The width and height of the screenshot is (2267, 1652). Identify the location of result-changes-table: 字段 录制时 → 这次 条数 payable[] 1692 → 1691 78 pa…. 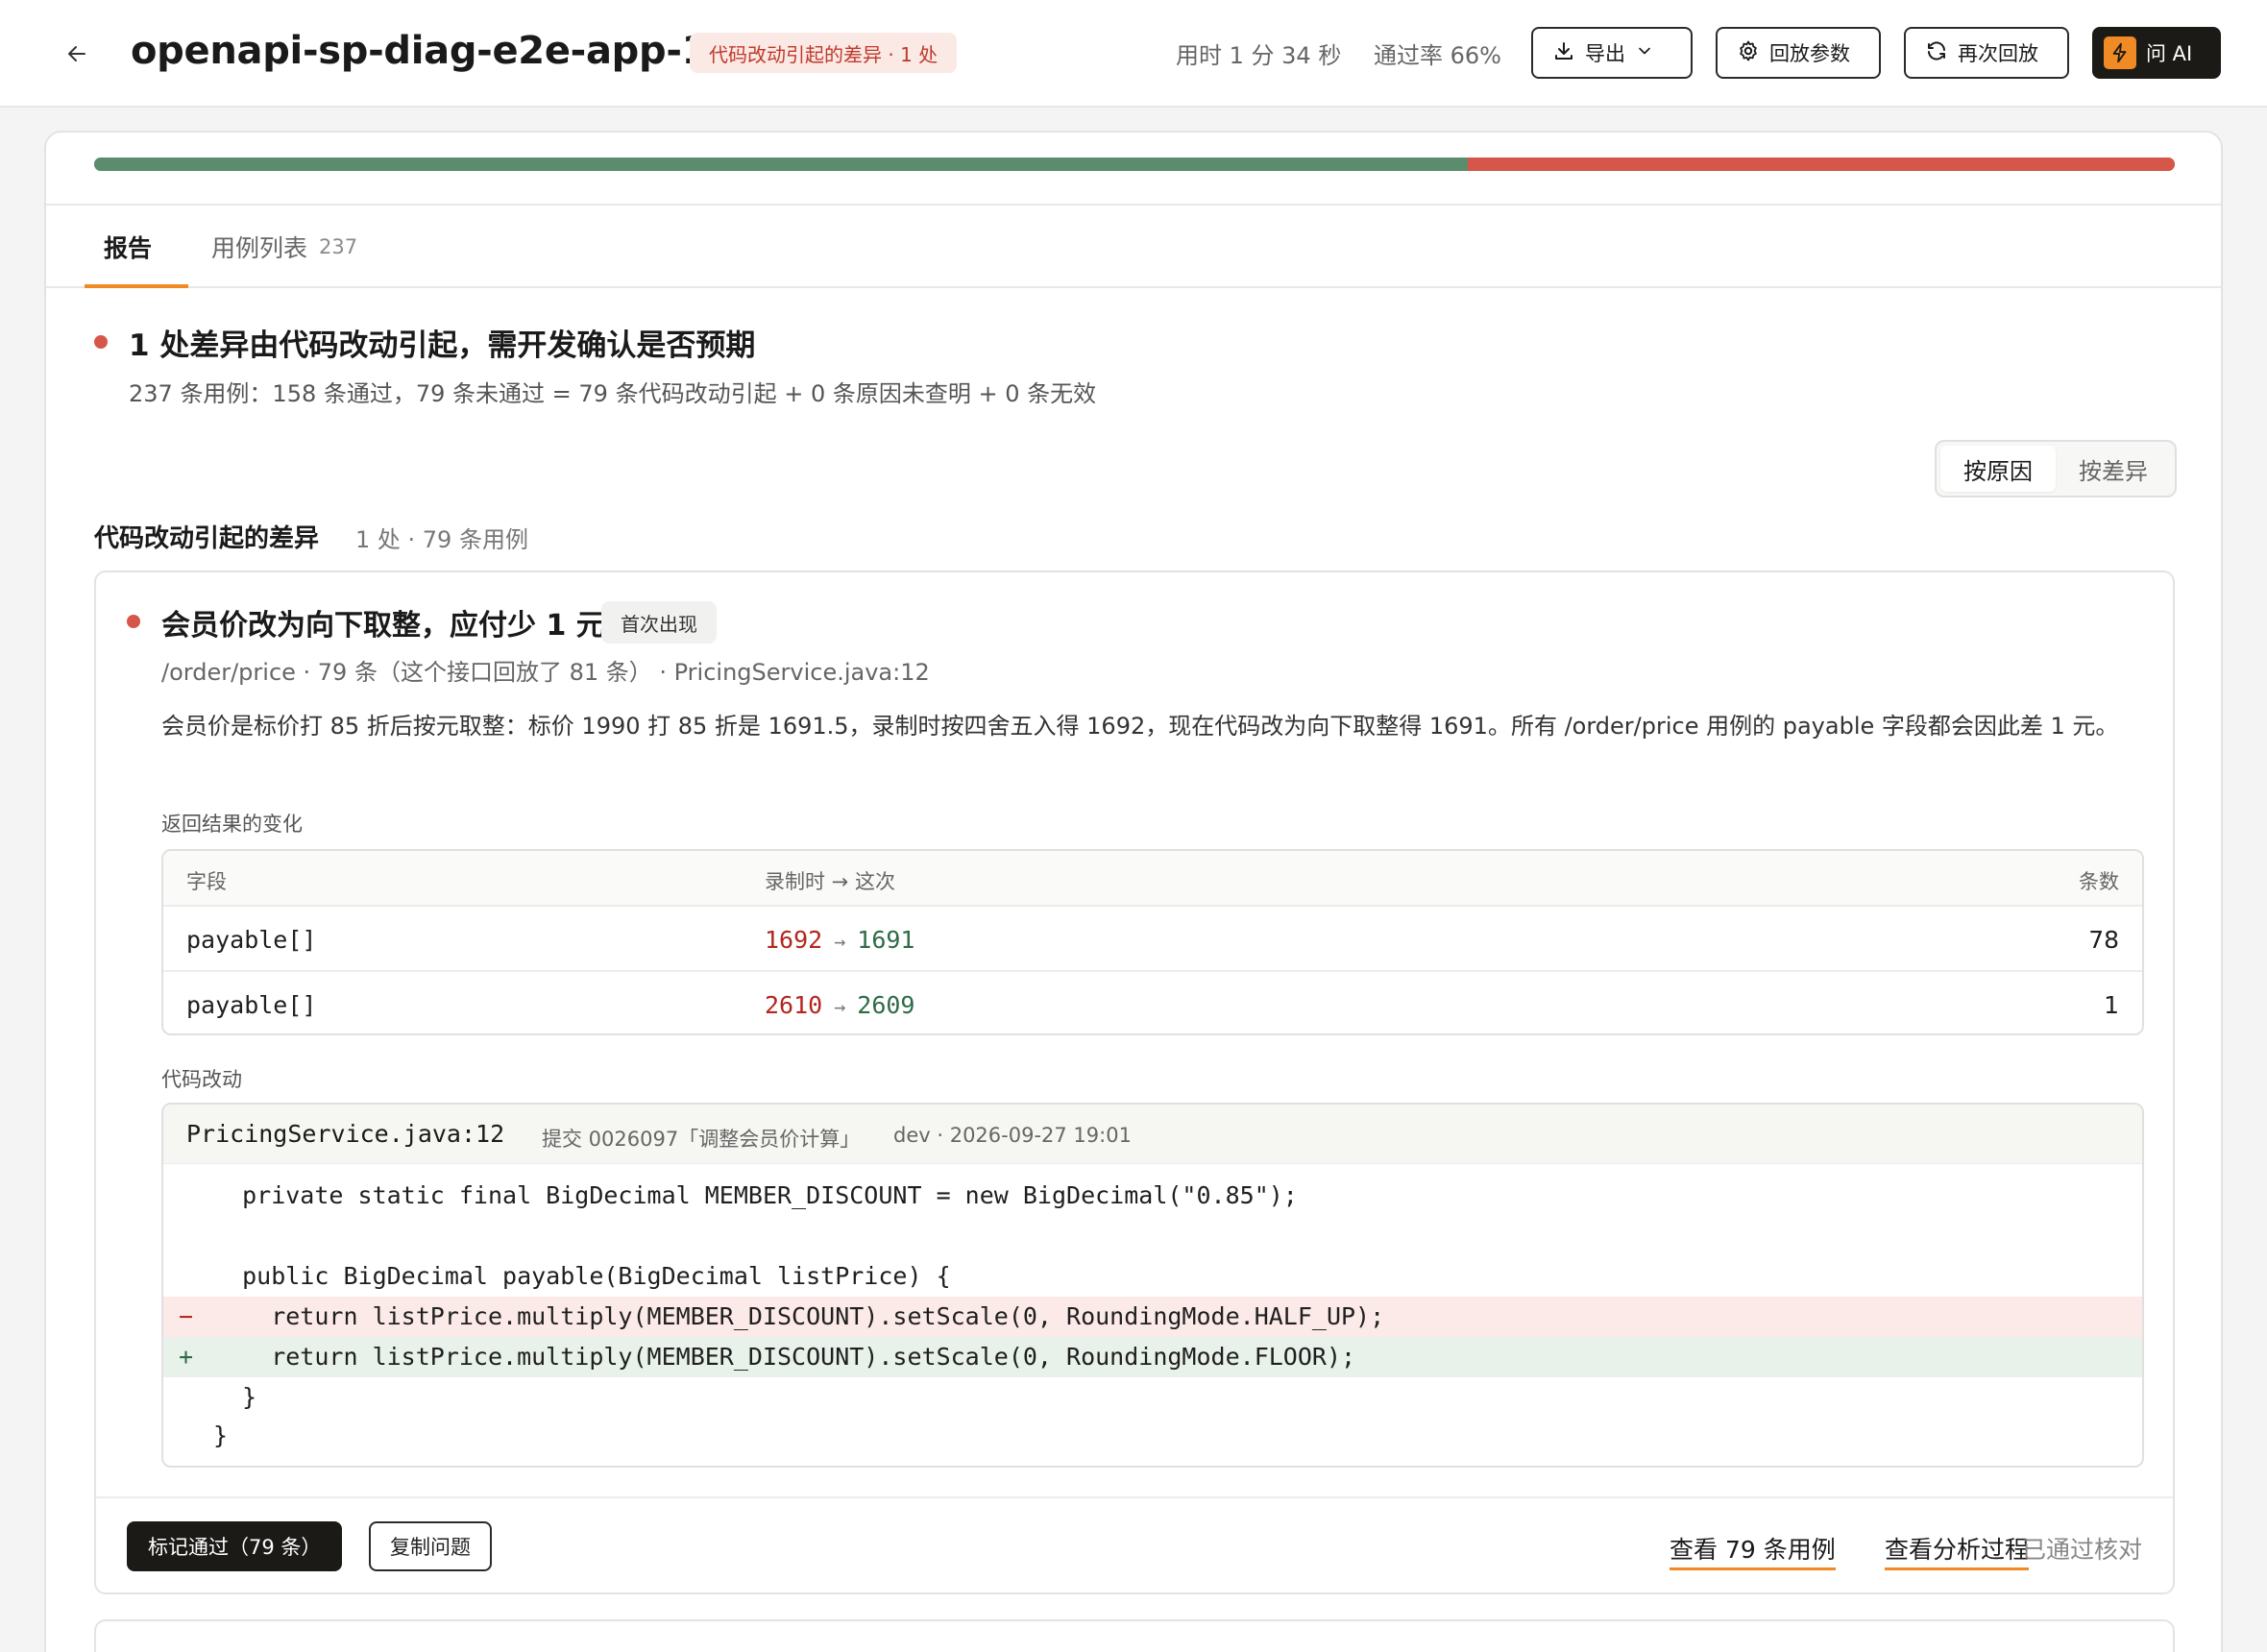
(1152, 942).